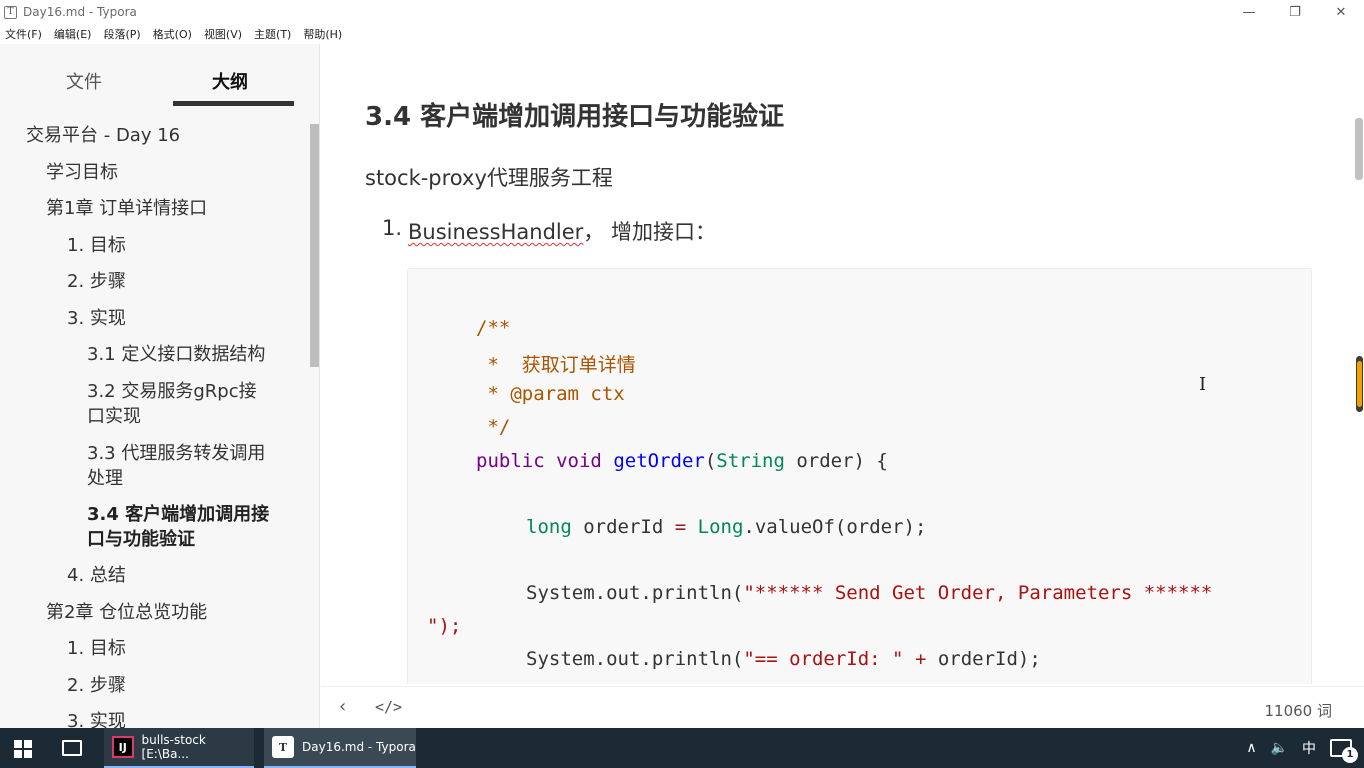 The height and width of the screenshot is (768, 1364). Describe the element at coordinates (623, 527) in the screenshot. I see `code-text: orderId` at that location.